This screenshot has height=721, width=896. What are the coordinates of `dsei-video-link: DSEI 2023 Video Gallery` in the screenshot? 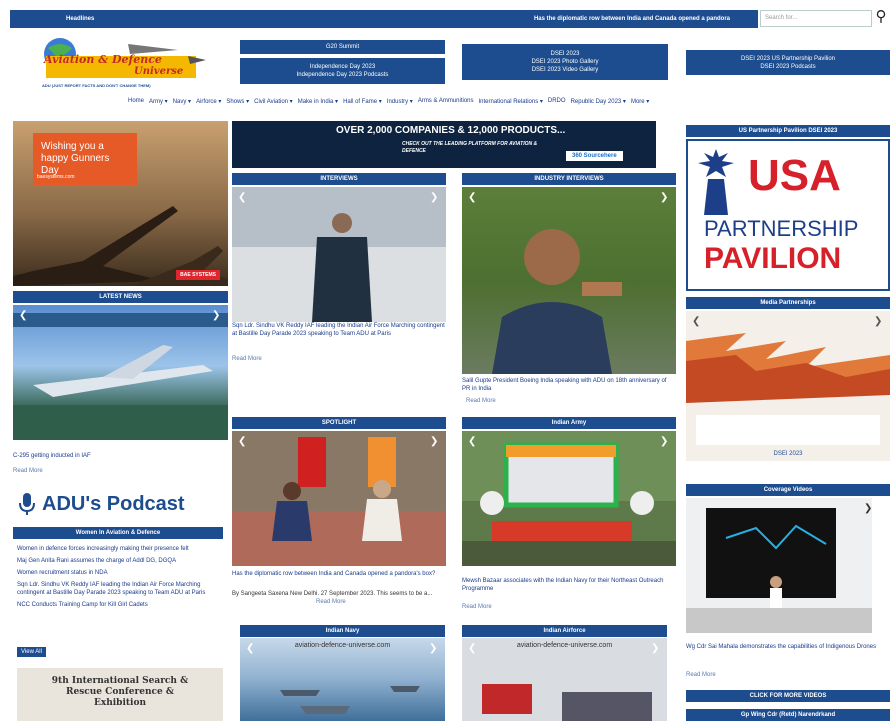 It's located at (565, 70).